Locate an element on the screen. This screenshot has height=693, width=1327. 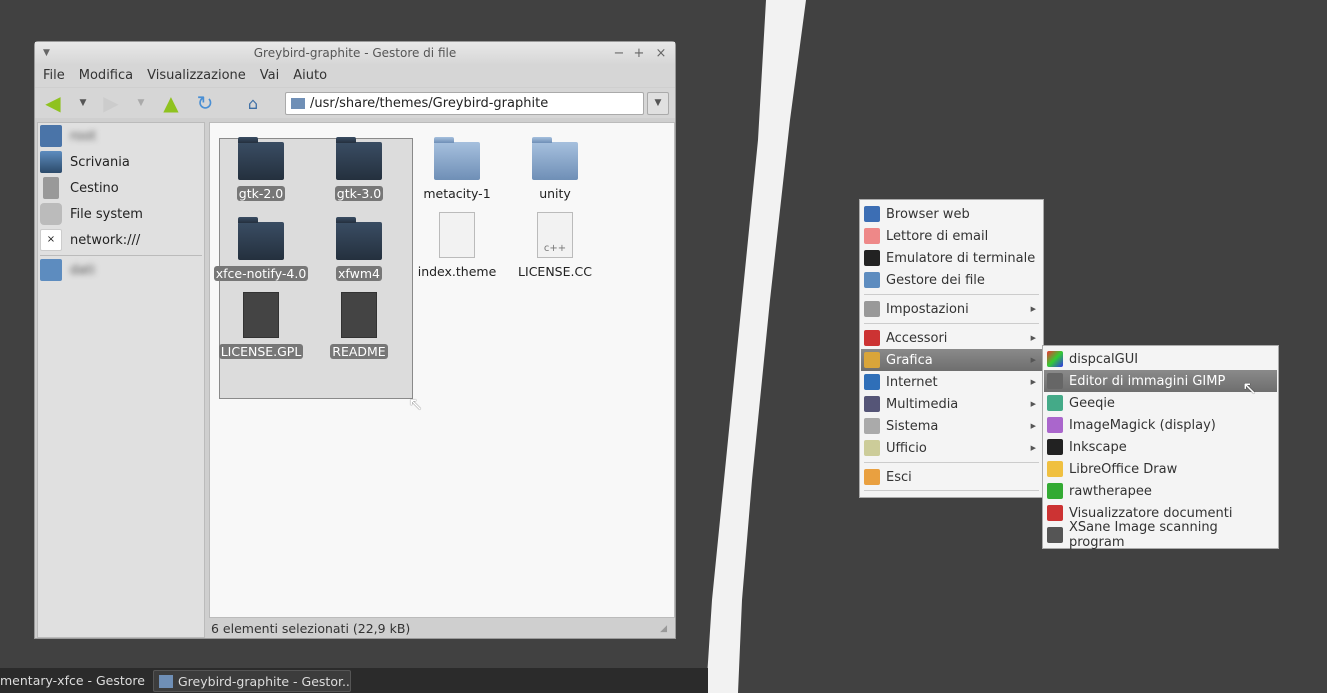
location-dropdown-button: ▼ is located at coordinates (658, 103).